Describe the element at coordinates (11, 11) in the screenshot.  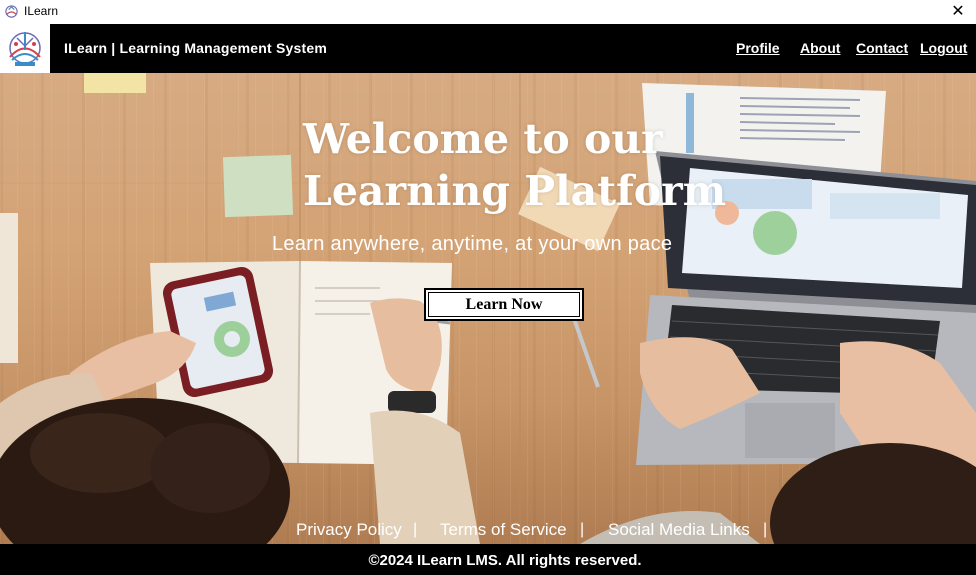
I see `app-logo-icon` at that location.